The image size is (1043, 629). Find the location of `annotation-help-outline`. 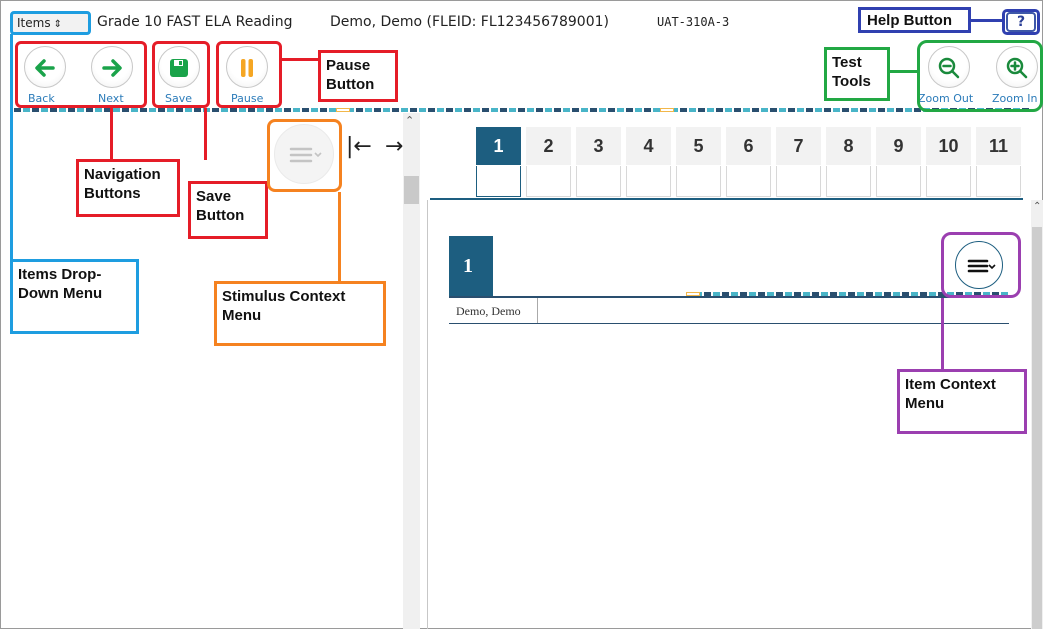

annotation-help-outline is located at coordinates (1021, 22).